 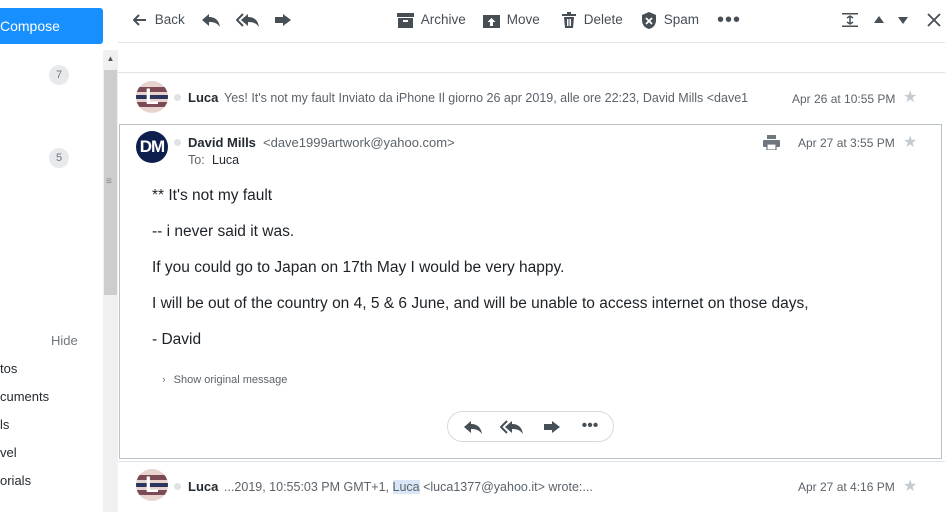 I want to click on previous-message-button, so click(x=879, y=20).